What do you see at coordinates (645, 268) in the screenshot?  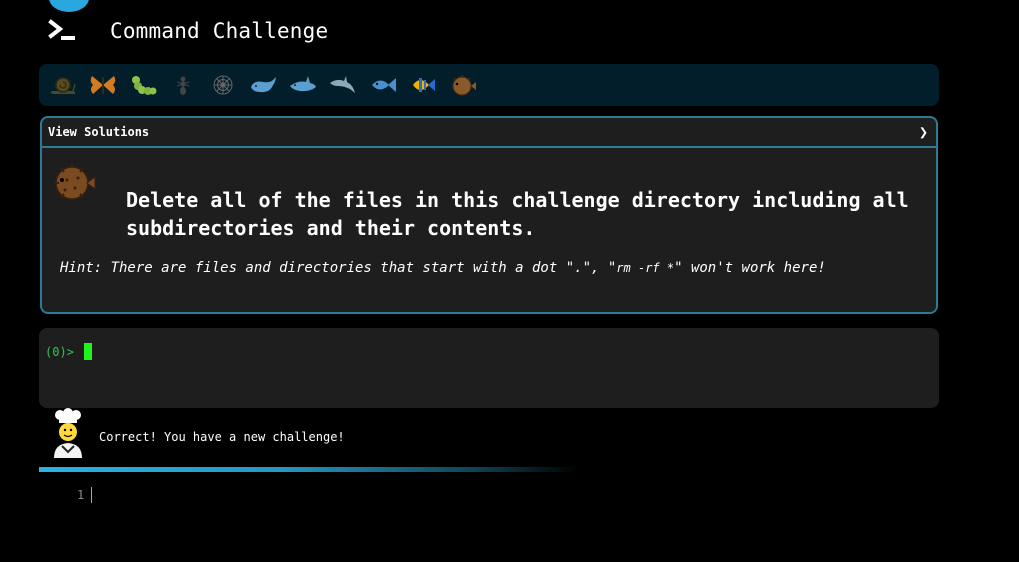 I see `hint-code: rm -rf *` at bounding box center [645, 268].